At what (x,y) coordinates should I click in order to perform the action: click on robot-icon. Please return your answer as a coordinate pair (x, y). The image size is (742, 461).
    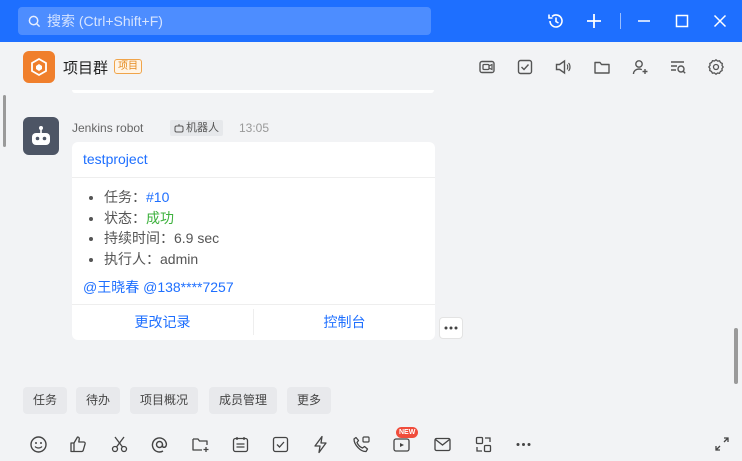
    Looking at the image, I should click on (41, 135).